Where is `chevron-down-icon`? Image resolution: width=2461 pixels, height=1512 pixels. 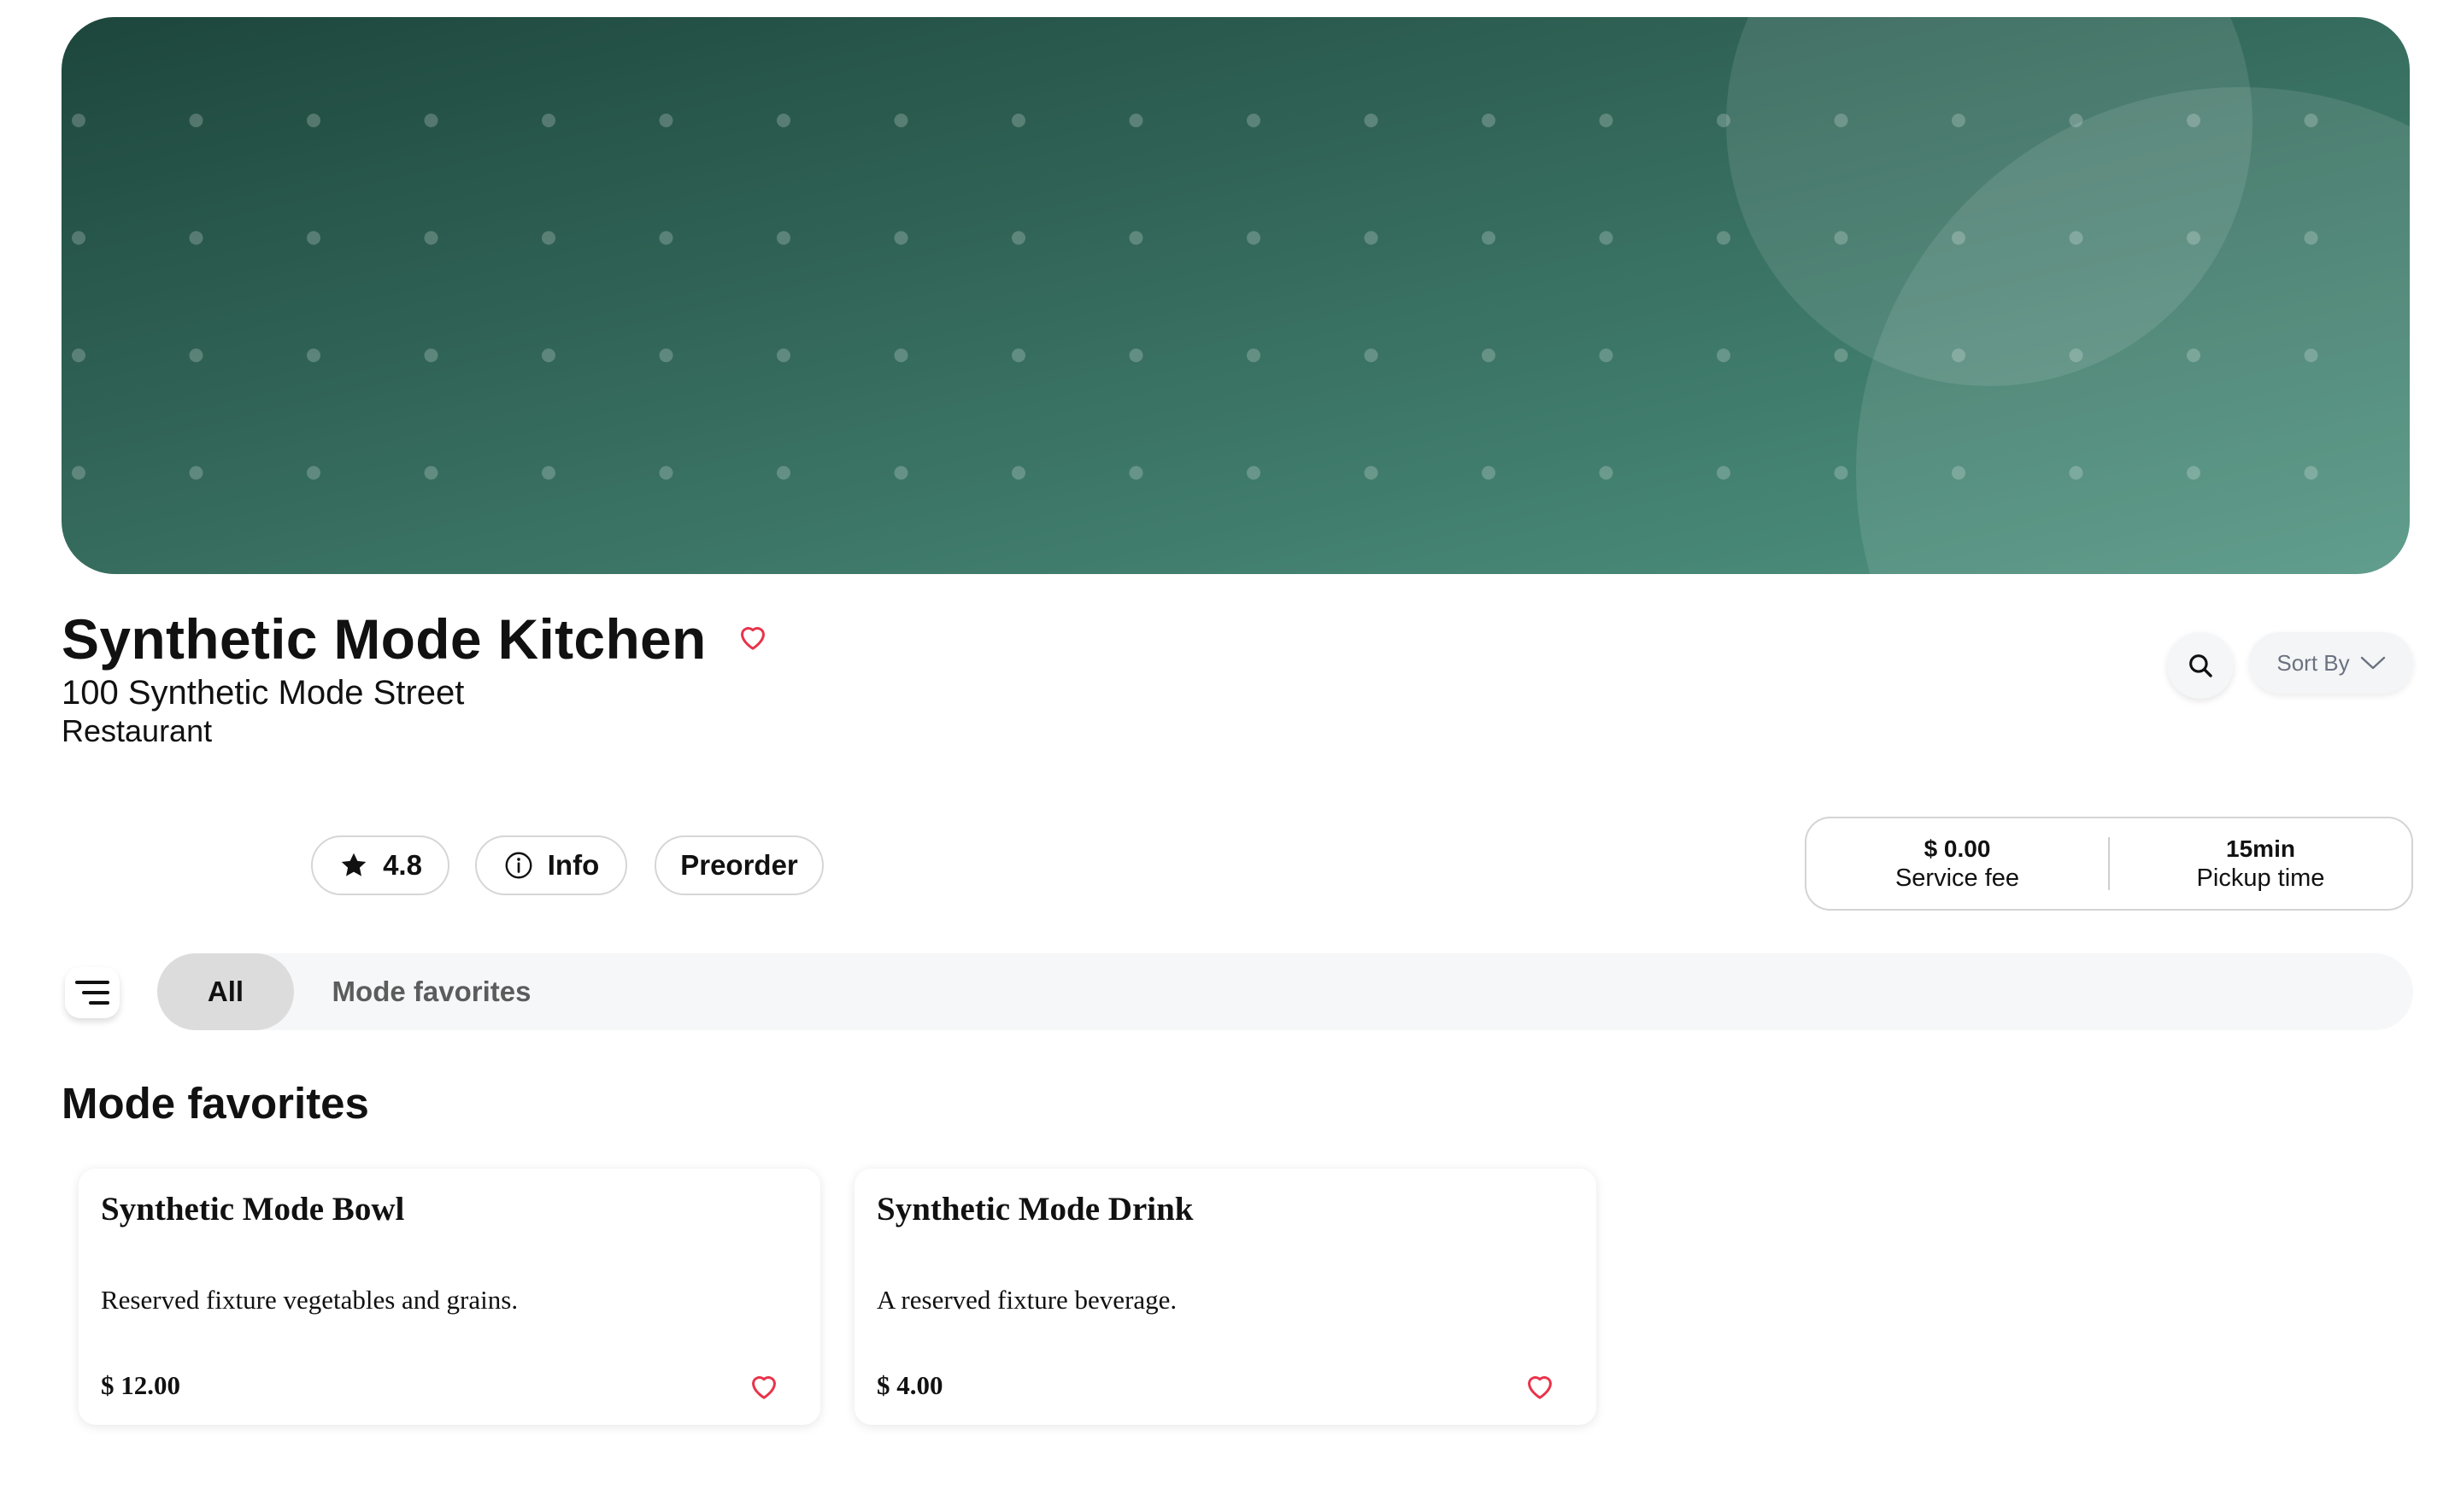
chevron-down-icon is located at coordinates (2373, 663).